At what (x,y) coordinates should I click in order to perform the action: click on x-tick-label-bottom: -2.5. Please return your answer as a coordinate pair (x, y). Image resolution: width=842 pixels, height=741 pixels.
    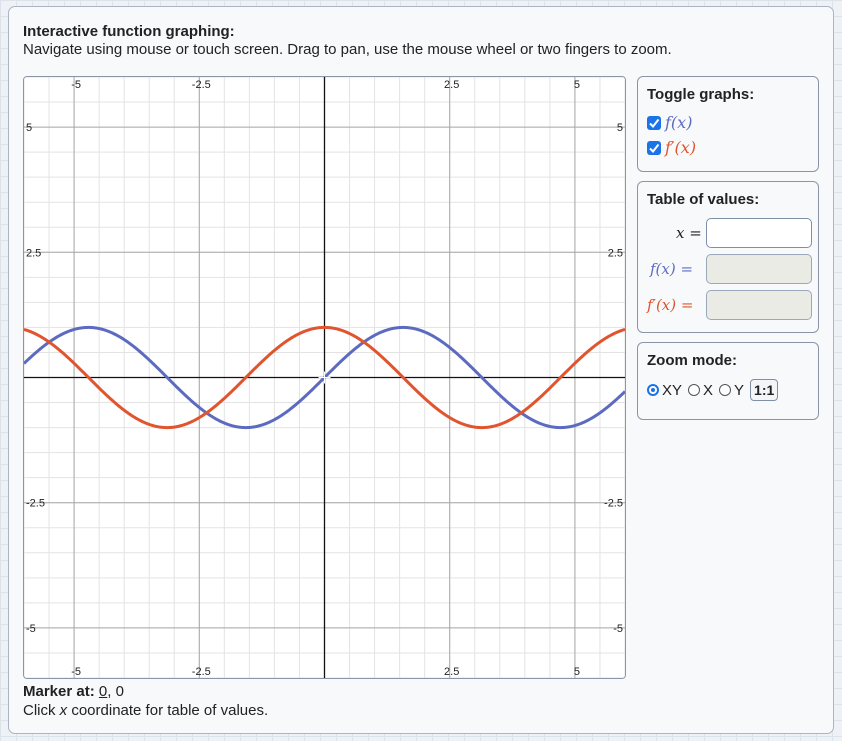
    Looking at the image, I should click on (201, 672).